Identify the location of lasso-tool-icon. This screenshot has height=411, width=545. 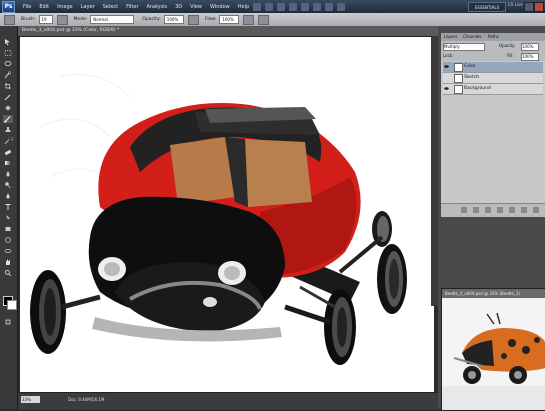
(8, 64).